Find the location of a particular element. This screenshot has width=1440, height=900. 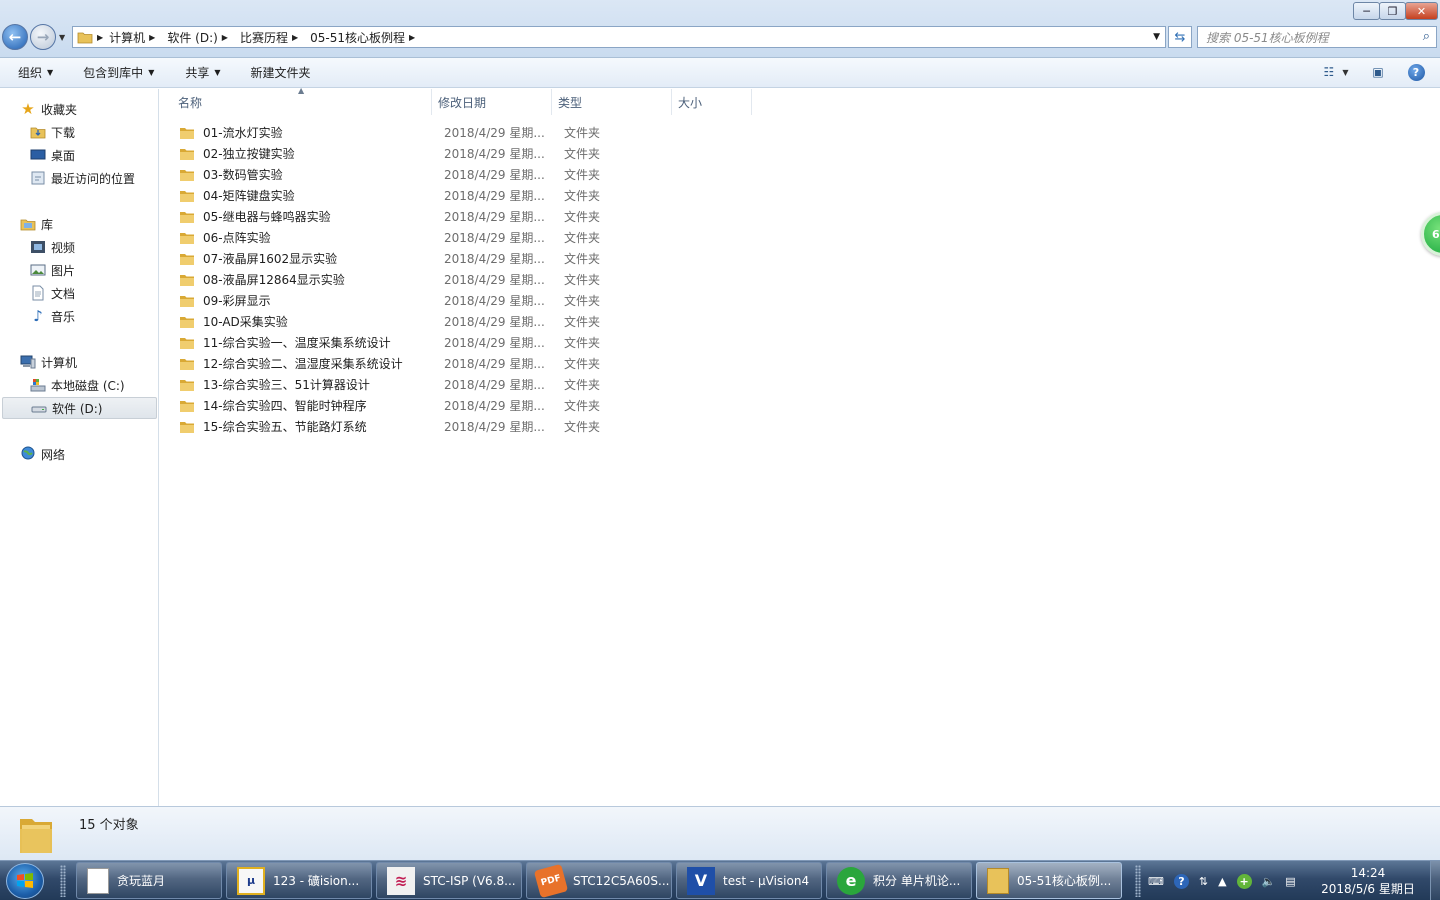

preview-pane-icon: ▣ is located at coordinates (1378, 72).